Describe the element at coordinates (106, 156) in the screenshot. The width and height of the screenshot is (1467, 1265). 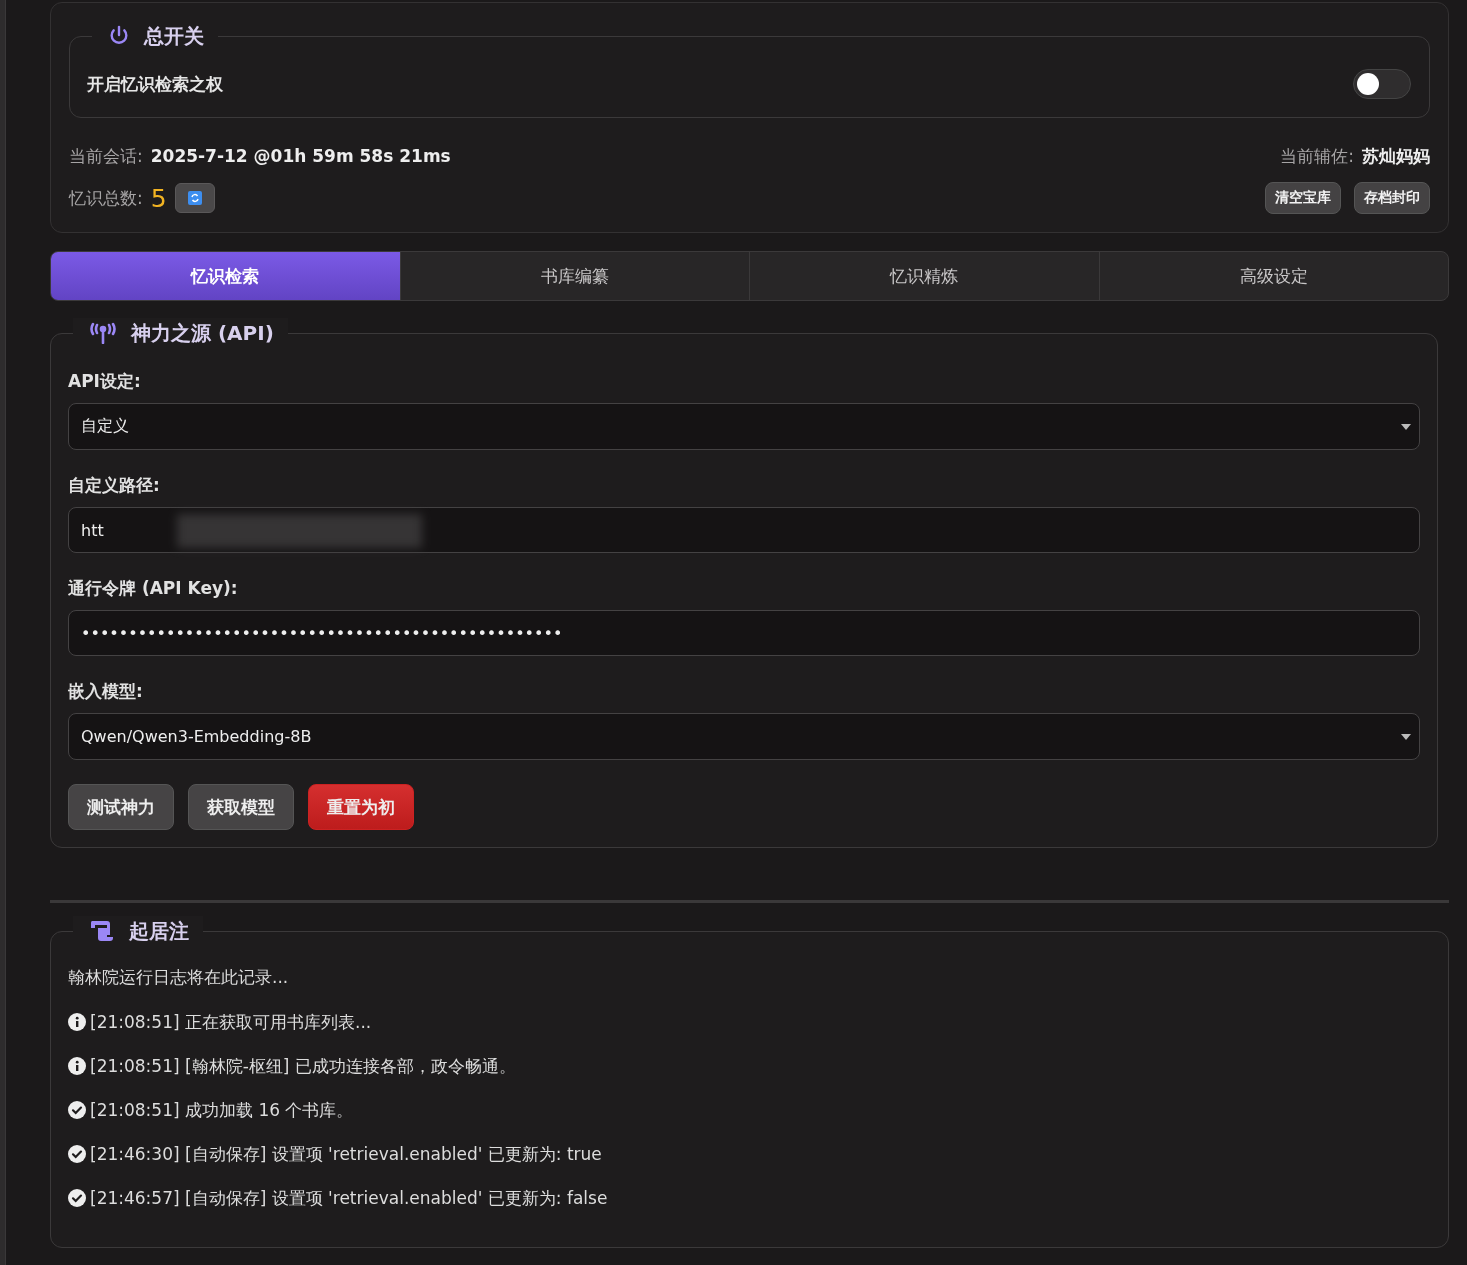
I see `session-label: 当前会话:` at that location.